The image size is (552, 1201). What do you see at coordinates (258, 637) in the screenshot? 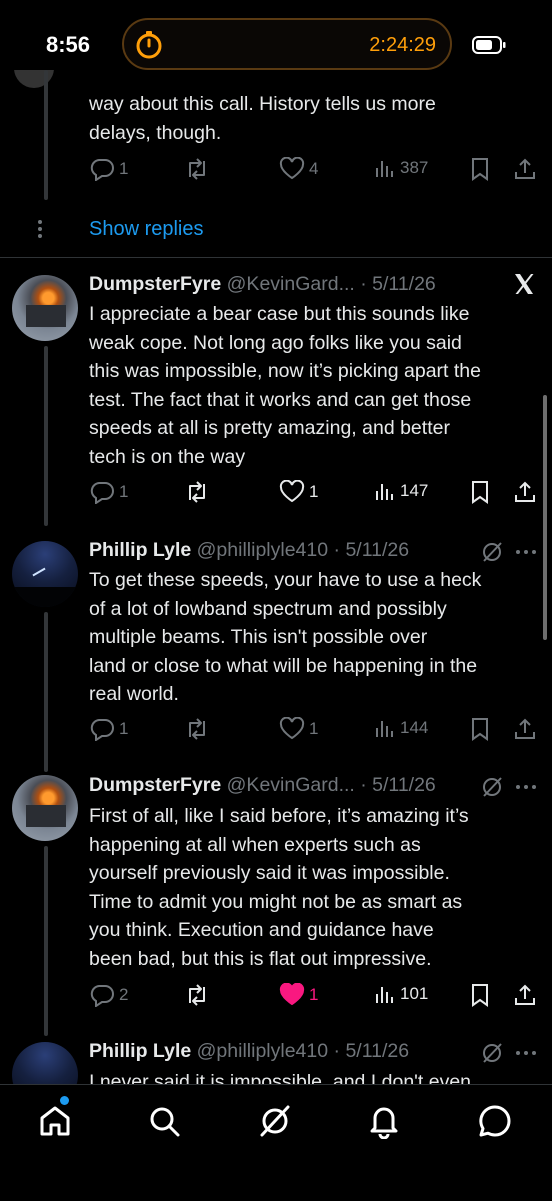
I see `text-line: multiple beams. This isn't possible over` at bounding box center [258, 637].